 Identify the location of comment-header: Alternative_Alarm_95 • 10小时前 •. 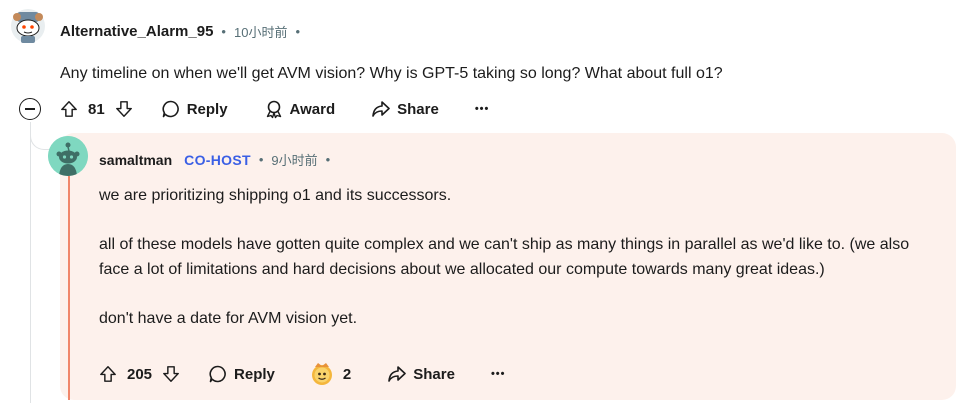
(180, 31).